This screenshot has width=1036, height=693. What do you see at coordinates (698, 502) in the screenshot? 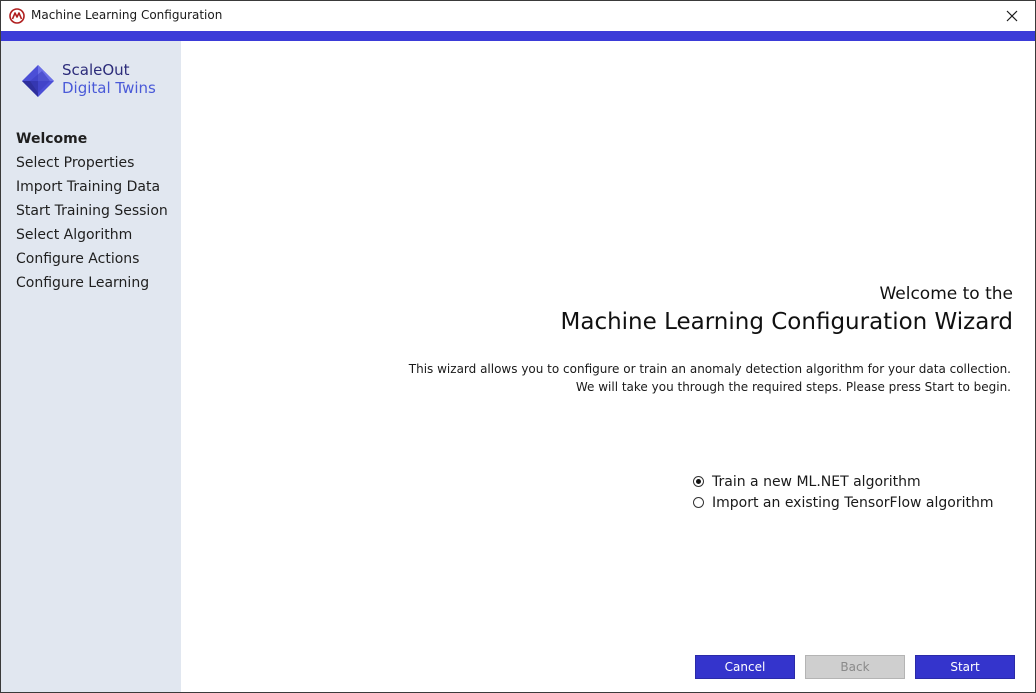
I see `radio-import-tensorflow` at bounding box center [698, 502].